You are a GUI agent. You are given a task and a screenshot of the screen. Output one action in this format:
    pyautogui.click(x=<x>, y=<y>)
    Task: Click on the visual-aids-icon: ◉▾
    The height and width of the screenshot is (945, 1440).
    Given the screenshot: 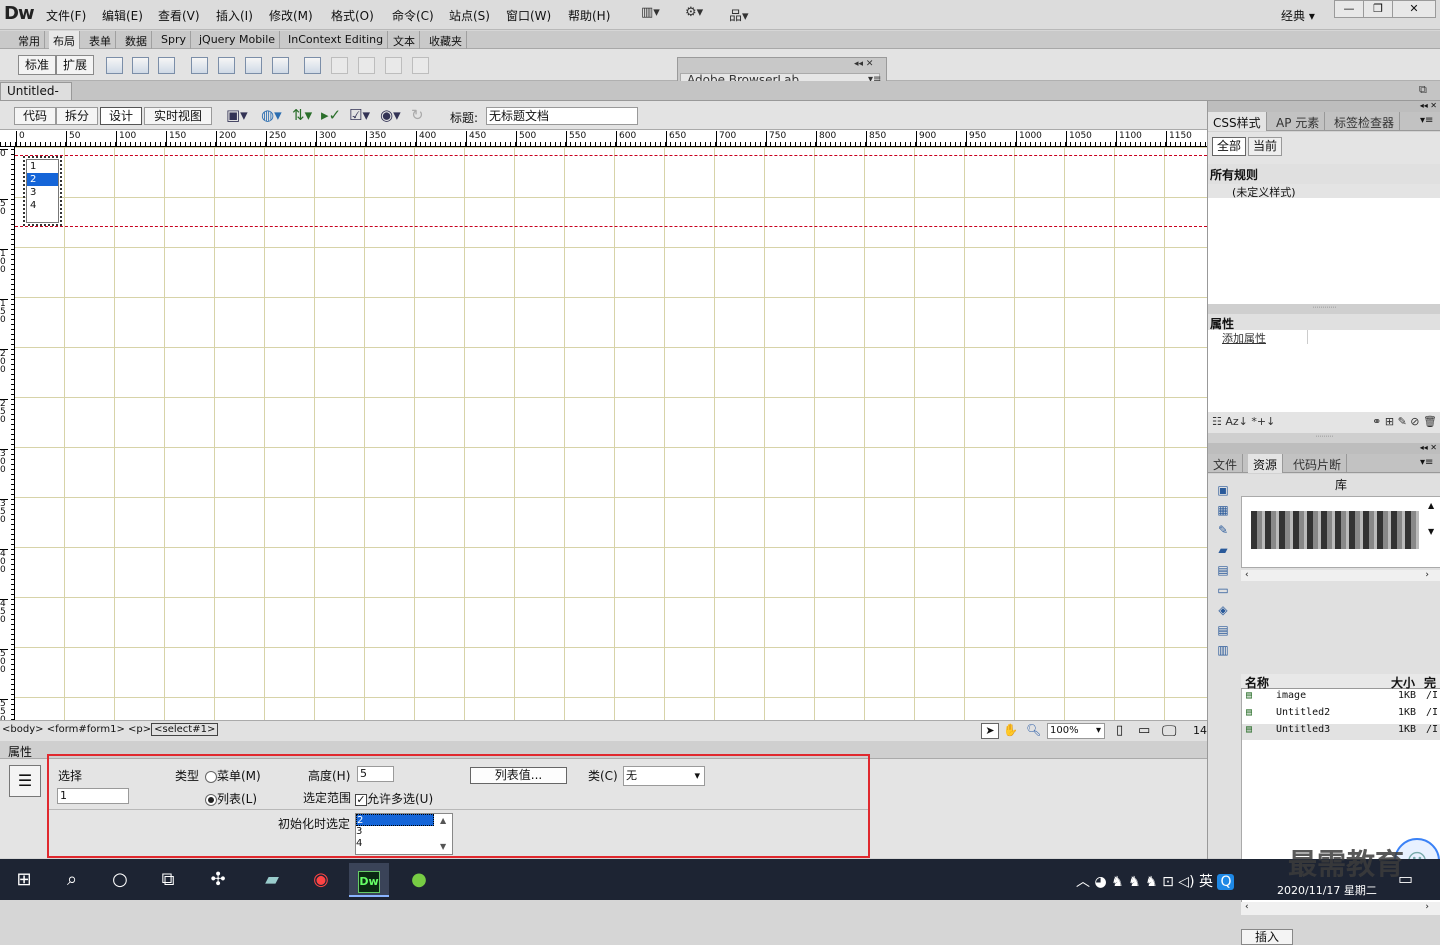 What is the action you would take?
    pyautogui.click(x=390, y=115)
    